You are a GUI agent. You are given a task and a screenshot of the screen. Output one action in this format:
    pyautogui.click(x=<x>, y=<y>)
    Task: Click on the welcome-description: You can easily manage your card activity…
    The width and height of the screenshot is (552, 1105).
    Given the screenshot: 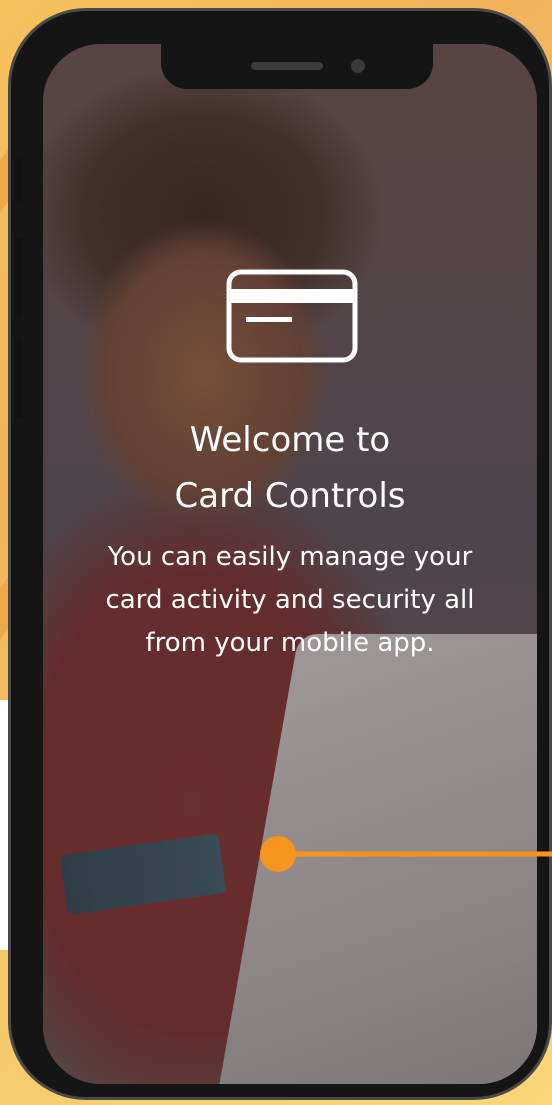 What is the action you would take?
    pyautogui.click(x=290, y=600)
    